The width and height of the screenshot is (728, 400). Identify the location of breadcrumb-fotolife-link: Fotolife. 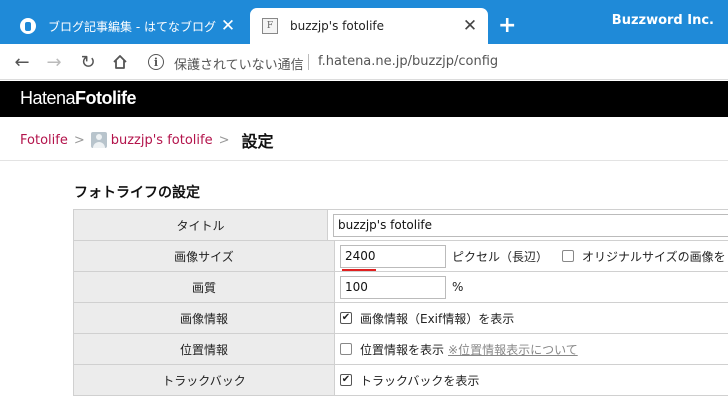
(44, 140).